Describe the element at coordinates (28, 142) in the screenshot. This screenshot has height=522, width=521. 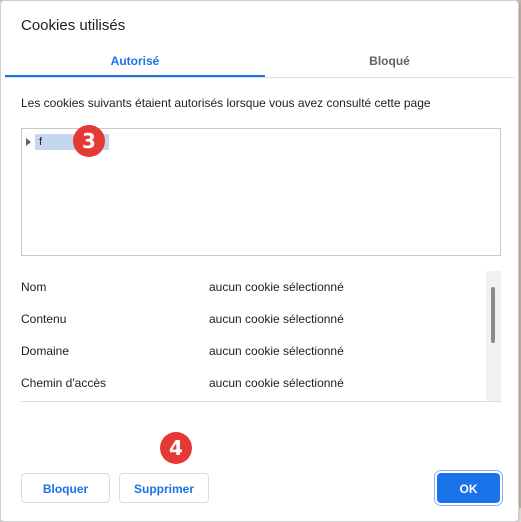
I see `expand-arrow-icon` at that location.